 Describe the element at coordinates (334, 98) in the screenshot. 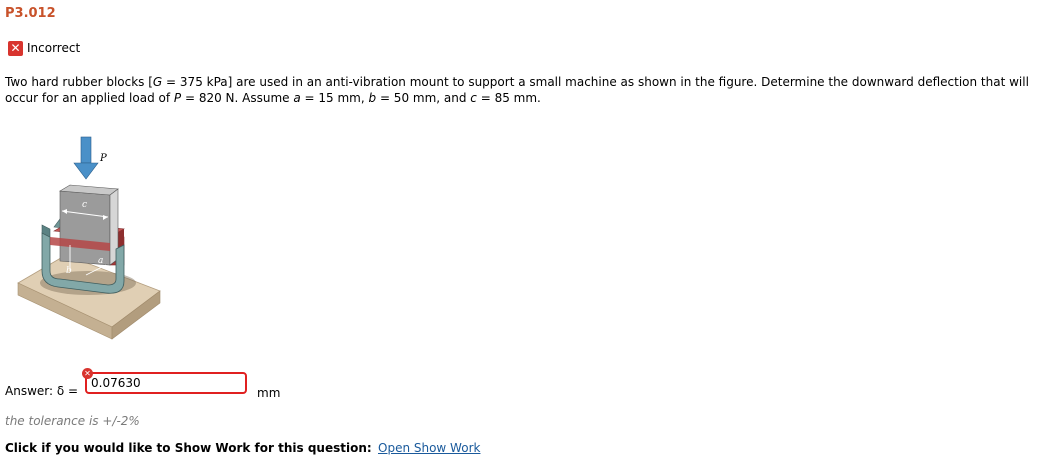

I see `problem-text-part: = 15 mm,` at that location.